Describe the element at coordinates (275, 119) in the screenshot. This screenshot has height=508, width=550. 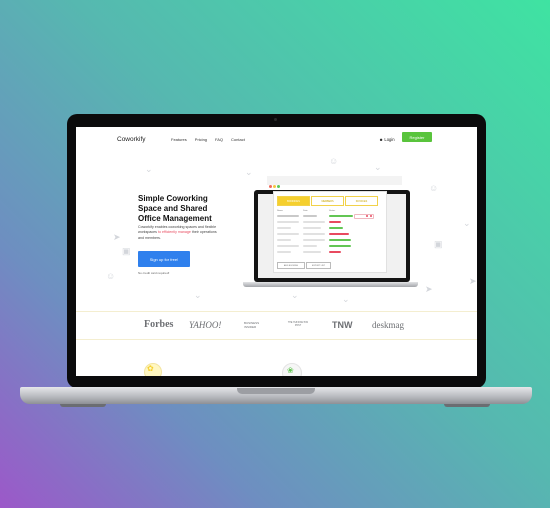
I see `webcam` at that location.